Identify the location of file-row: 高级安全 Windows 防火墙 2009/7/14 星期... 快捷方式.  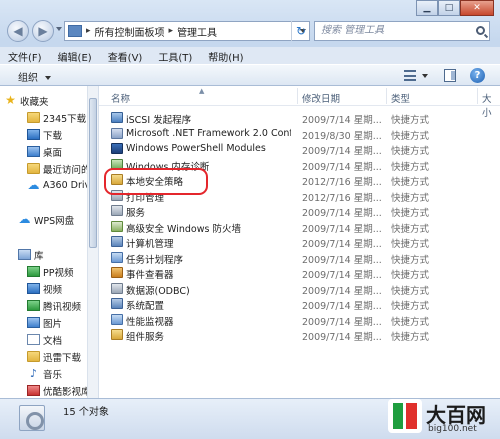
(299, 227).